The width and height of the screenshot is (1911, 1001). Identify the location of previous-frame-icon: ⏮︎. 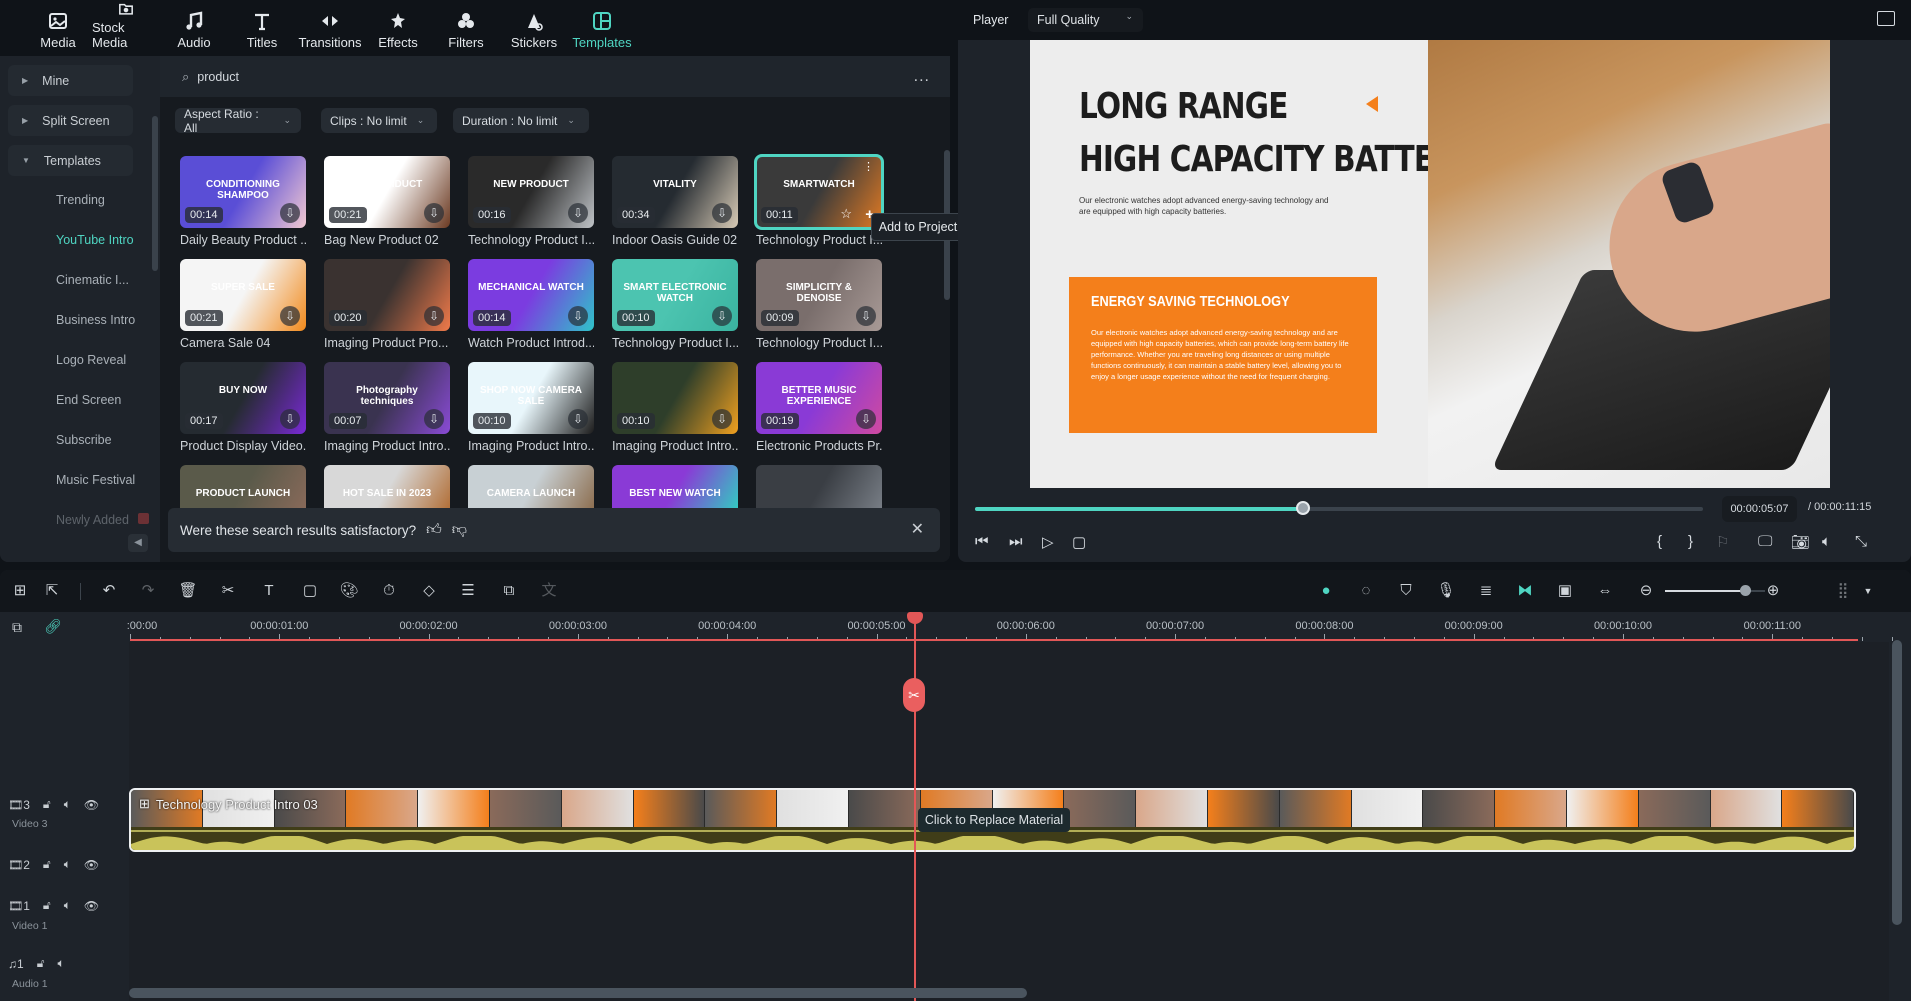
(982, 541).